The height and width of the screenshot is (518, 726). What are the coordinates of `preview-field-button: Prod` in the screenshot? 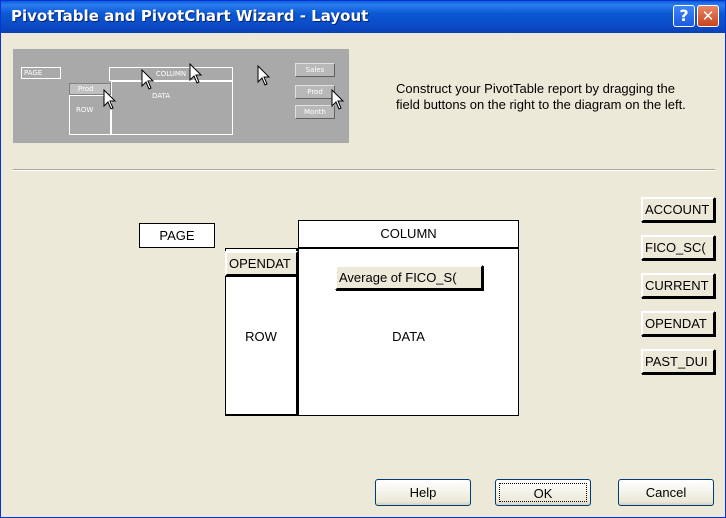 It's located at (315, 92).